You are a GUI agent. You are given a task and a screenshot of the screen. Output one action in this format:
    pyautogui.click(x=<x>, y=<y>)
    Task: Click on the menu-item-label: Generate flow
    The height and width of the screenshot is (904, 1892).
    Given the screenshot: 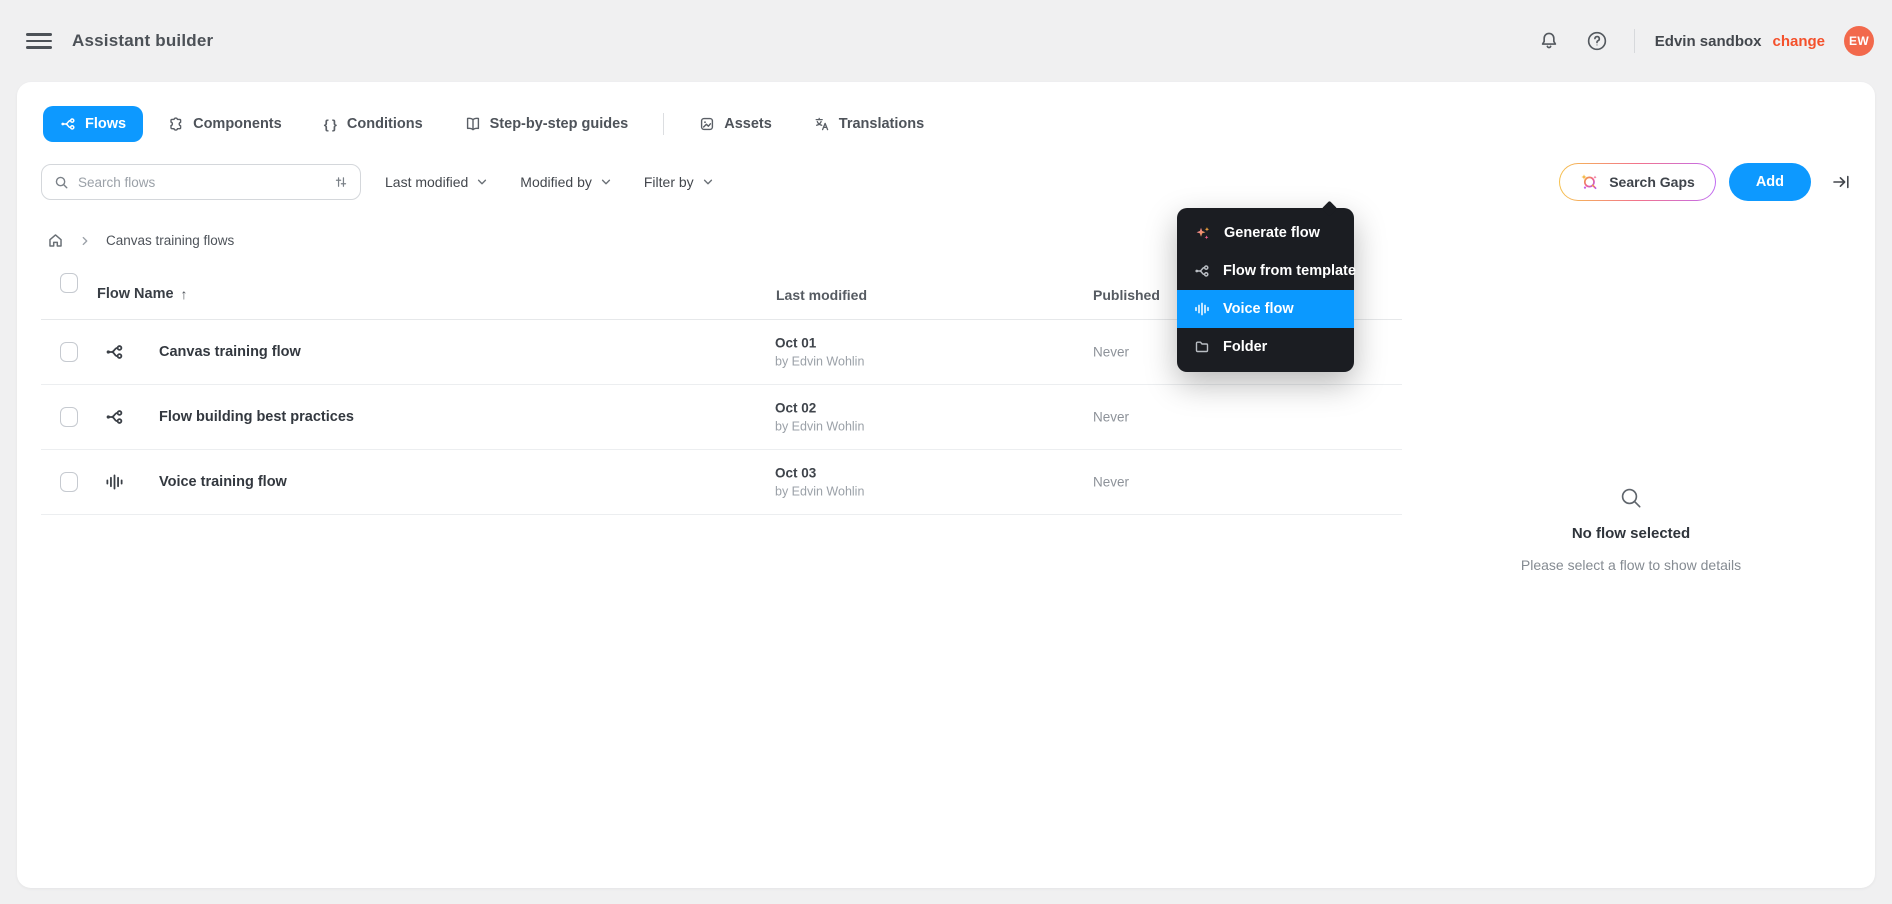 What is the action you would take?
    pyautogui.click(x=1272, y=233)
    